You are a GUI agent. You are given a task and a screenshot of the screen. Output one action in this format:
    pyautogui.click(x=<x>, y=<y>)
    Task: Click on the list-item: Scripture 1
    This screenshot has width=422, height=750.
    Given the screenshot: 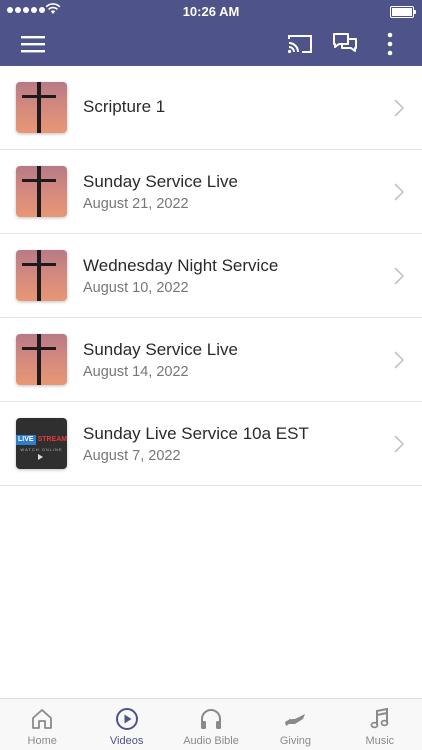 What is the action you would take?
    pyautogui.click(x=211, y=108)
    